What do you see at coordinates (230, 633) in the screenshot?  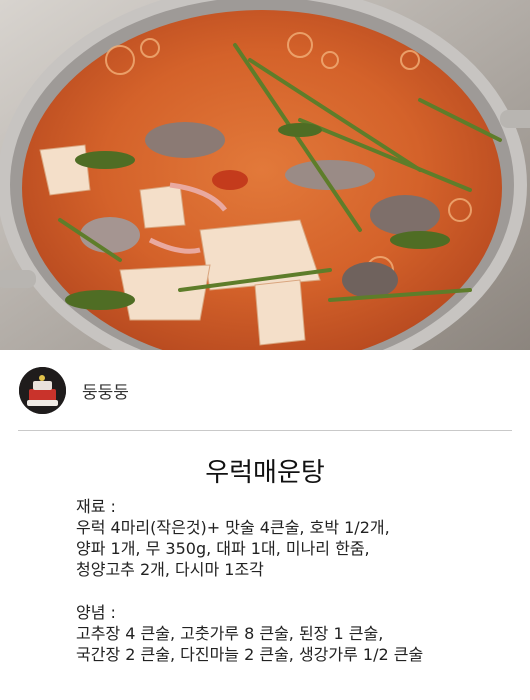 I see `seasoning-line: 고추장 4 큰술, 고춧가루 8 큰술, 된장 1 큰술,` at bounding box center [230, 633].